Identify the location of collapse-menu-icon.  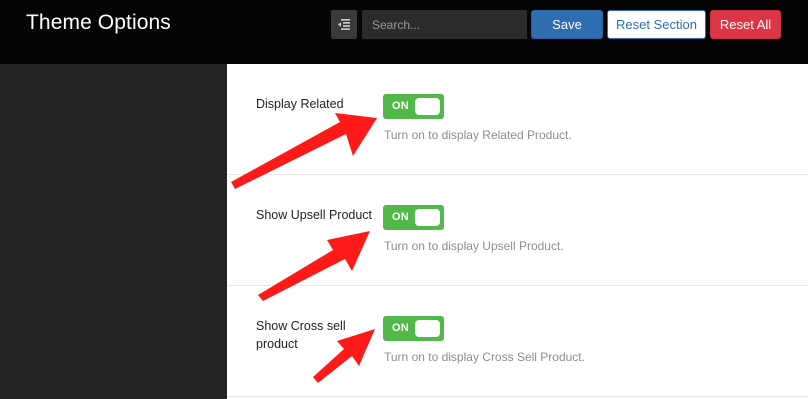
(344, 24).